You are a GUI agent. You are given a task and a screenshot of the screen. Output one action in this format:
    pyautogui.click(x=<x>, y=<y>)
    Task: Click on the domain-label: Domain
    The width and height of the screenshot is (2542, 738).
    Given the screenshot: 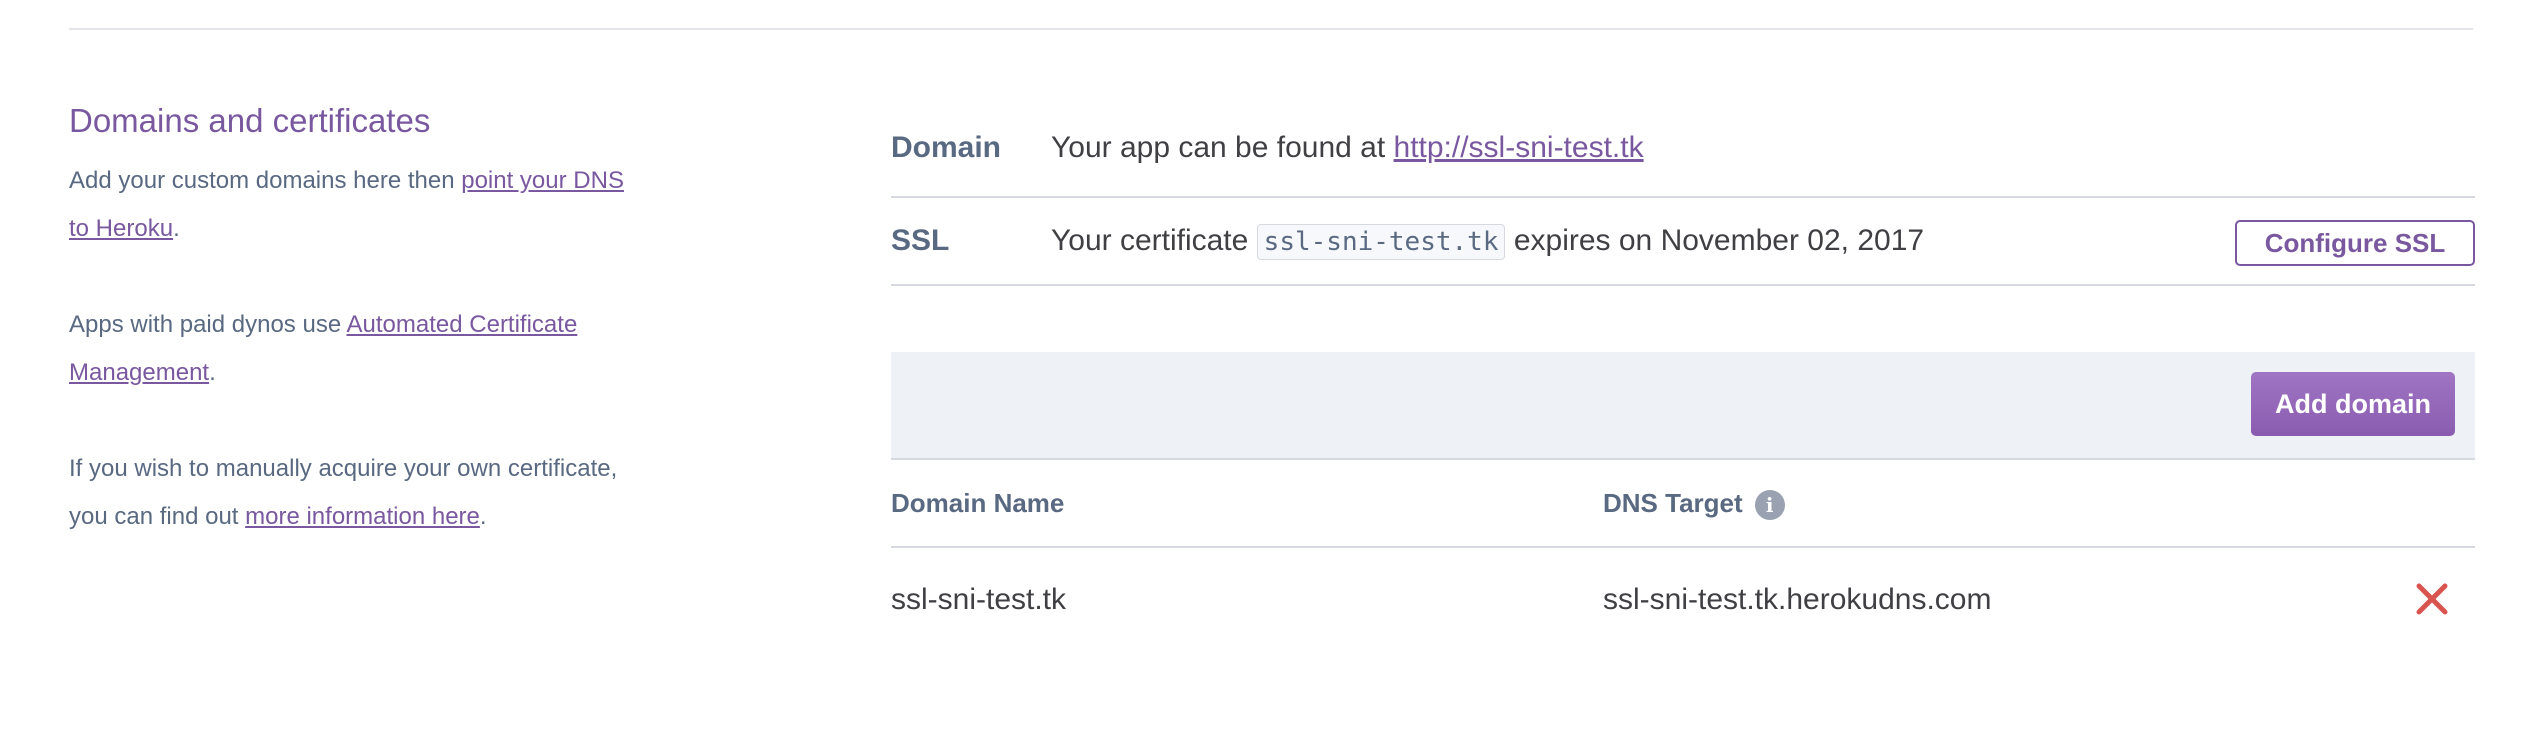 What is the action you would take?
    pyautogui.click(x=946, y=147)
    